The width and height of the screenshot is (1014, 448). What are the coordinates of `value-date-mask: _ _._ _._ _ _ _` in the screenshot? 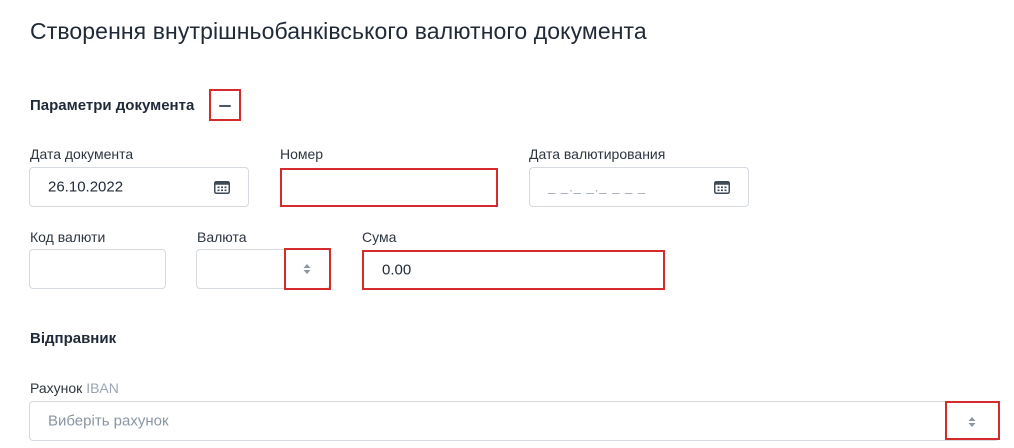 It's located at (597, 187).